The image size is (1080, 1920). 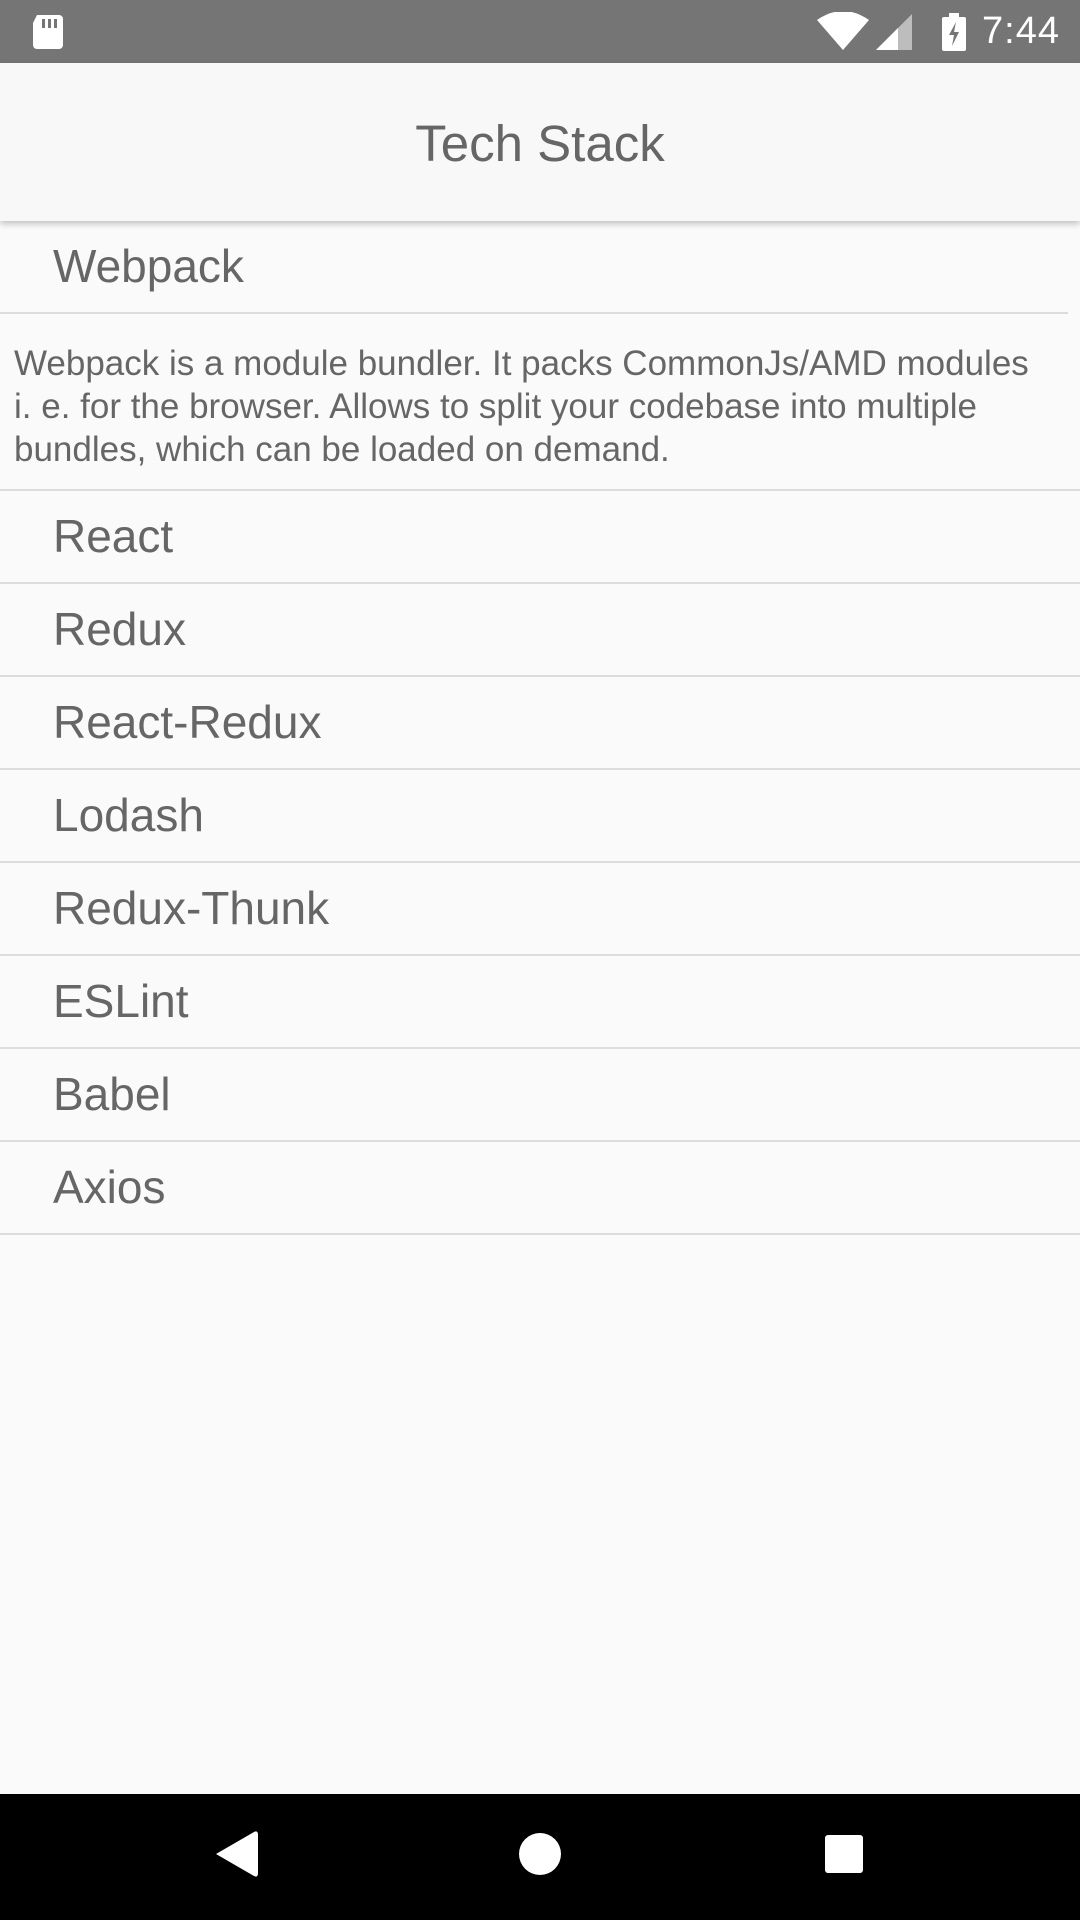 I want to click on recents-icon, so click(x=844, y=1854).